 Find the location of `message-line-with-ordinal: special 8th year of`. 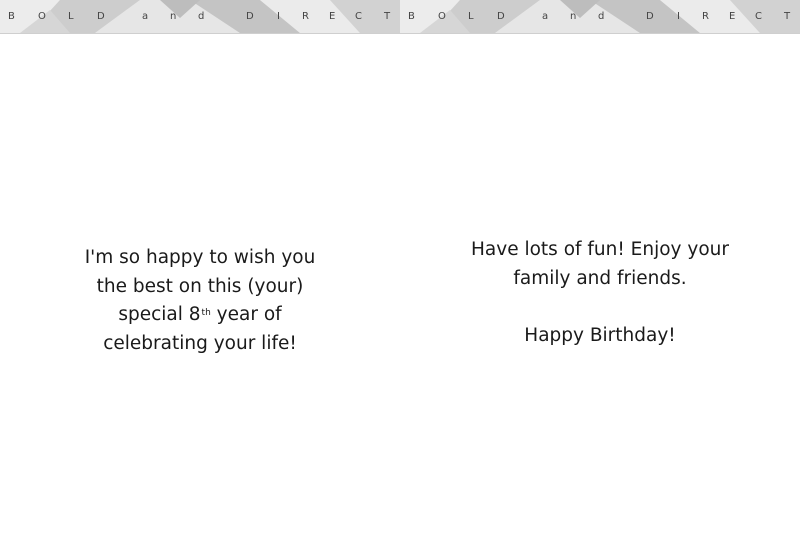

message-line-with-ordinal: special 8th year of is located at coordinates (200, 315).